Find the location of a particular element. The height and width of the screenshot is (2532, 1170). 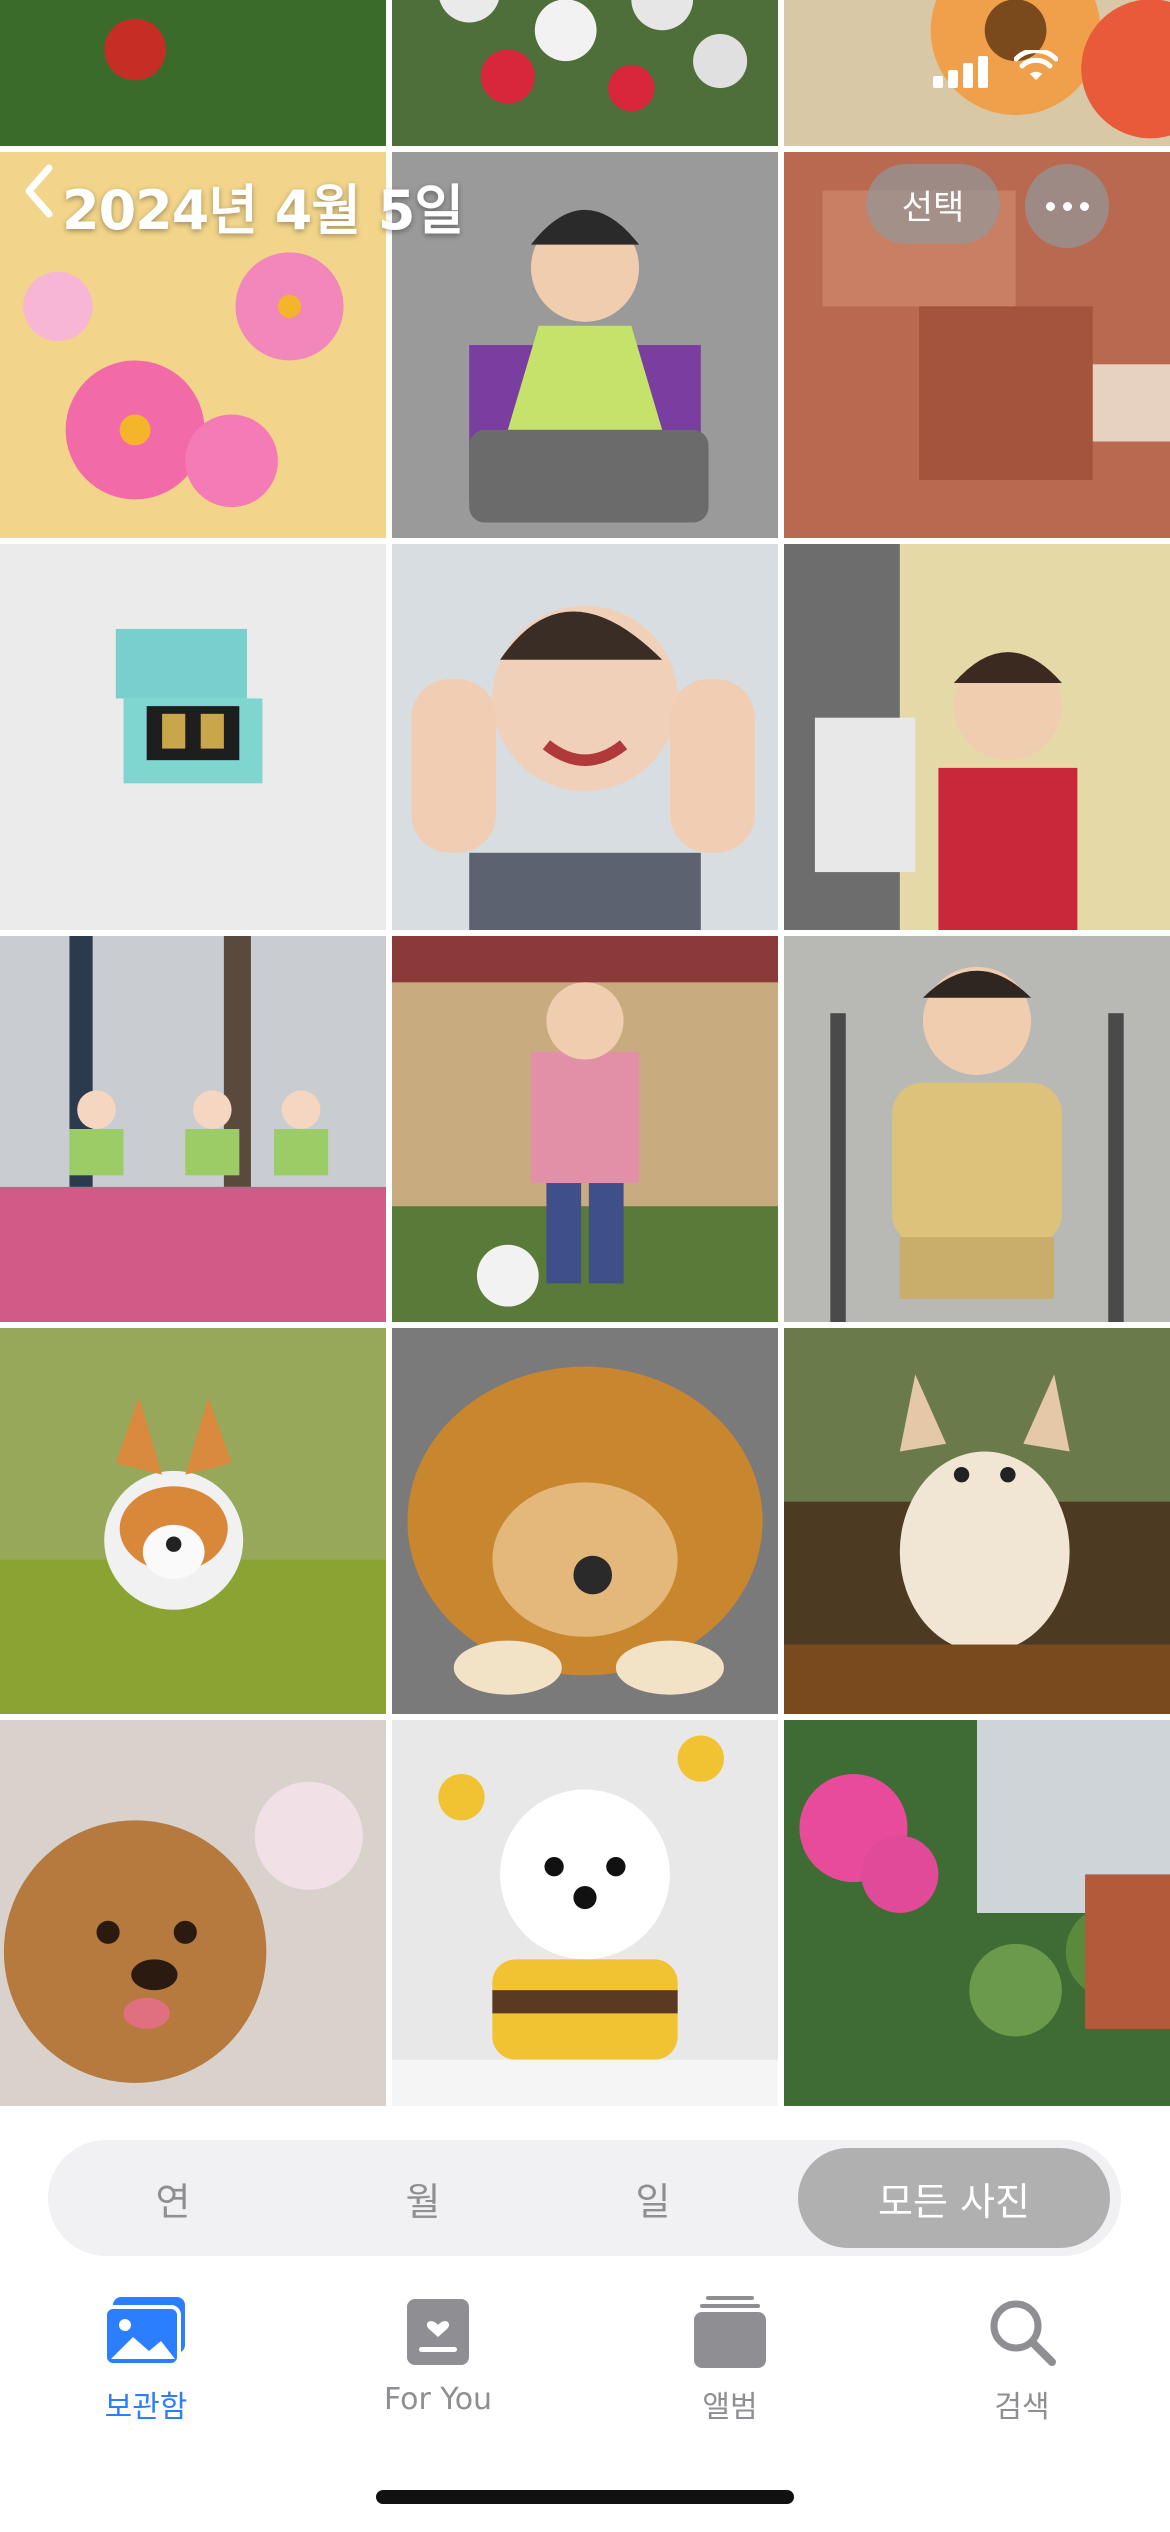

segment-month: 월 is located at coordinates (423, 2198).